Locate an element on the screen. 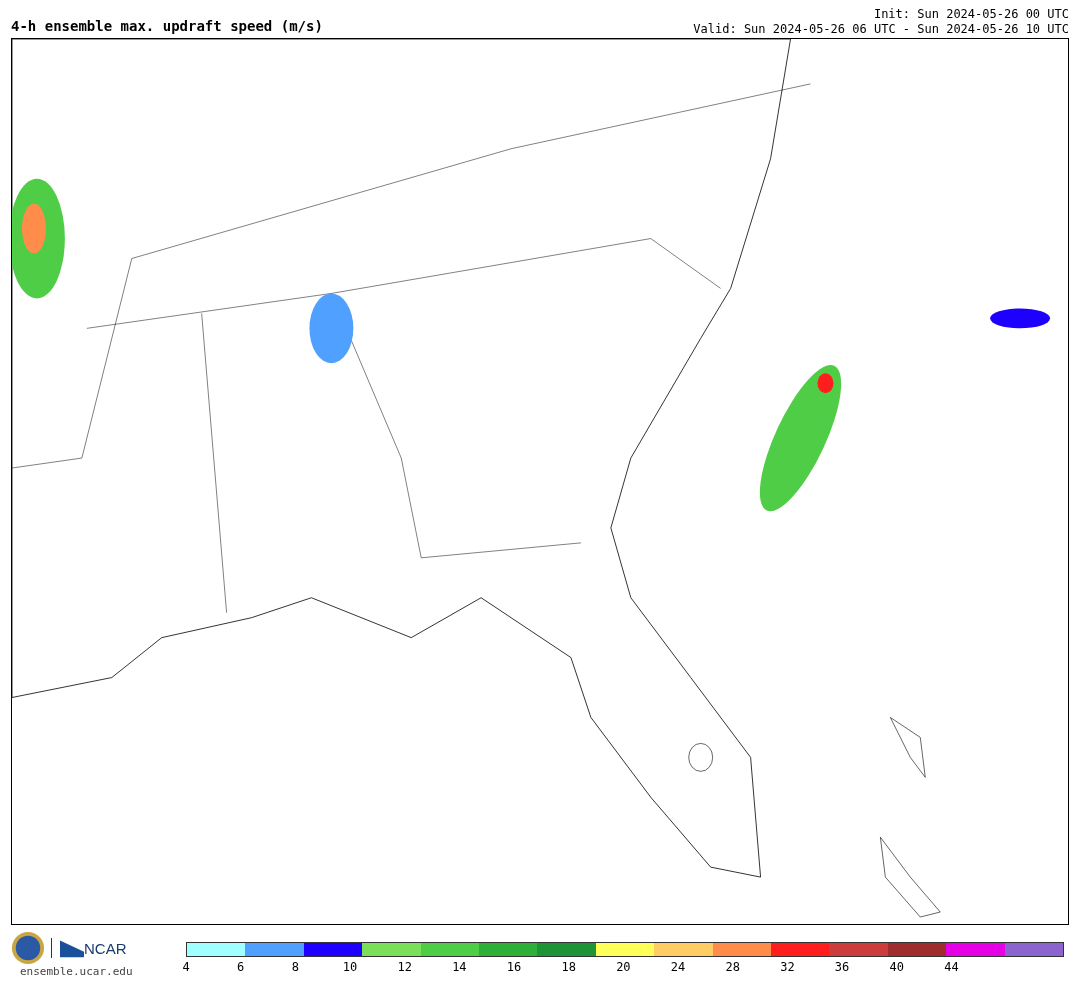 The width and height of the screenshot is (1080, 988). site-url: ensemble.ucar.edu is located at coordinates (76, 971).